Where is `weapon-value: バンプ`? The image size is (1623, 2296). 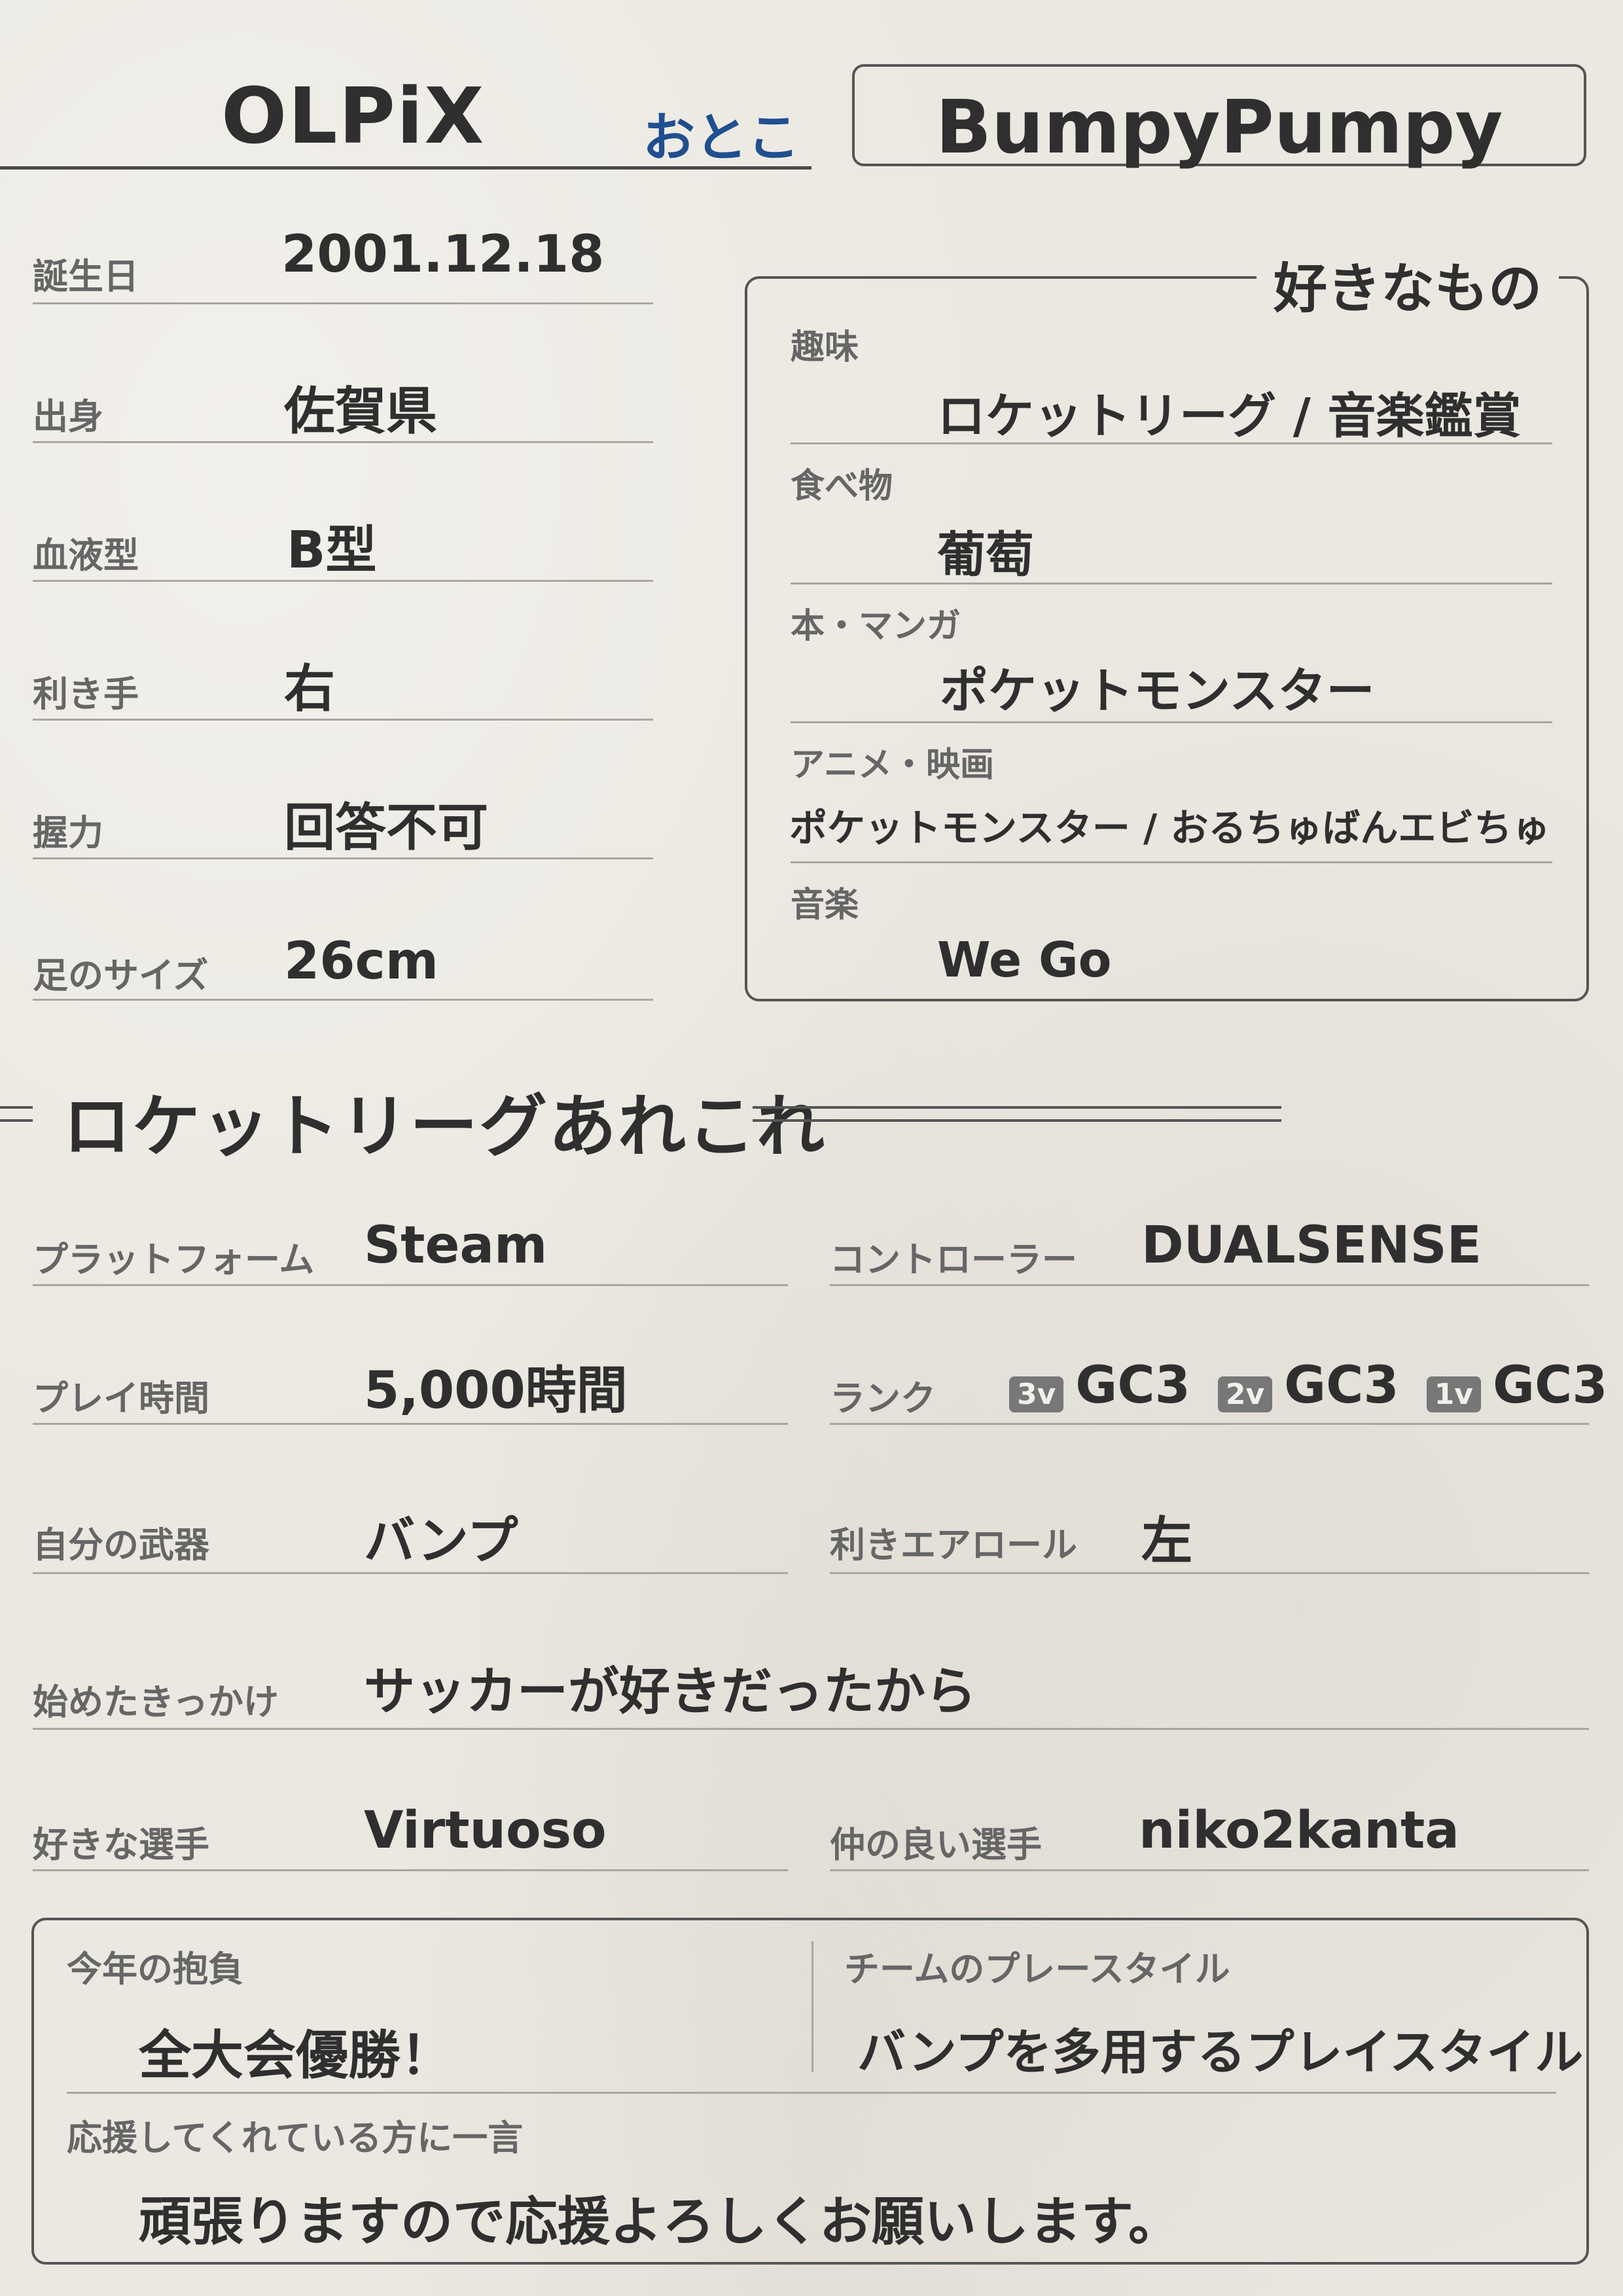
weapon-value: バンプ is located at coordinates (441, 1541).